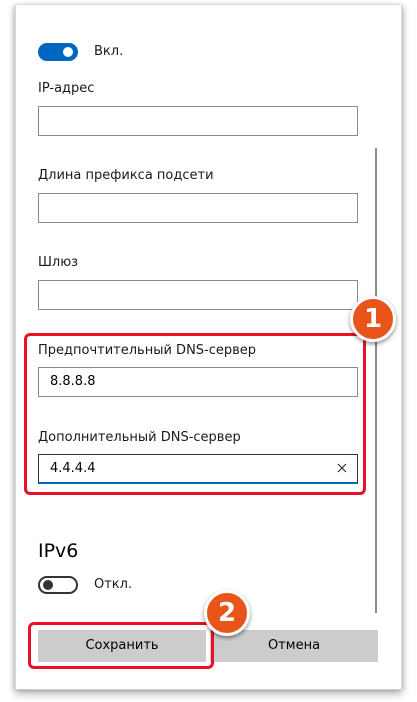  I want to click on step-badge-1: 1, so click(373, 319).